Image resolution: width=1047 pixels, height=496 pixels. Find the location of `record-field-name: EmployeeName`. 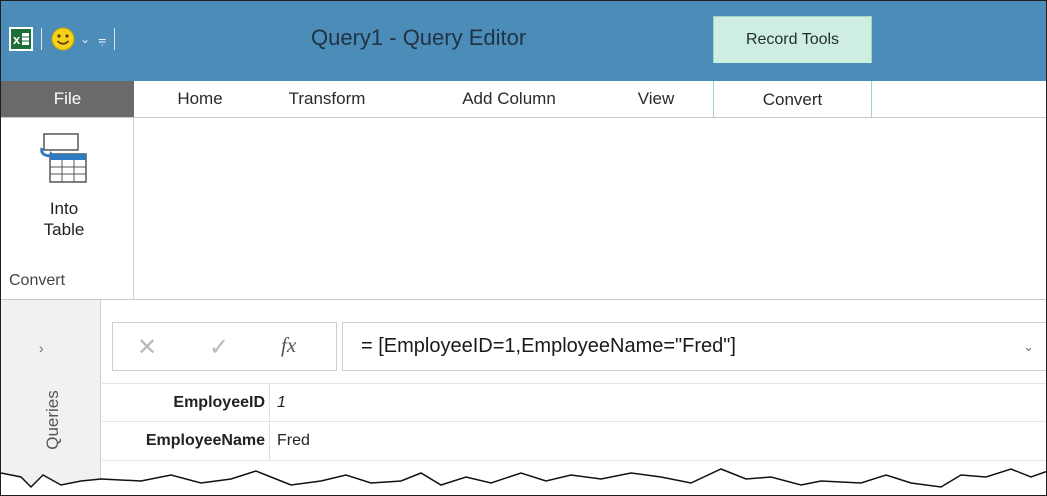

record-field-name: EmployeeName is located at coordinates (186, 441).